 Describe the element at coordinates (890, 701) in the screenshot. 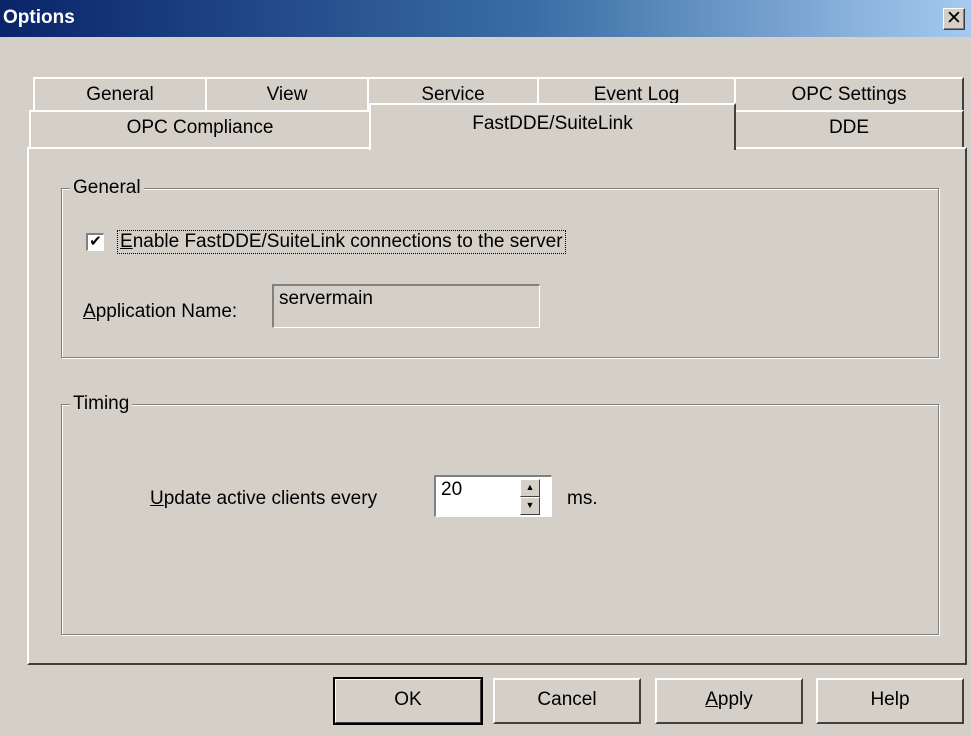

I see `help-button: Help` at that location.